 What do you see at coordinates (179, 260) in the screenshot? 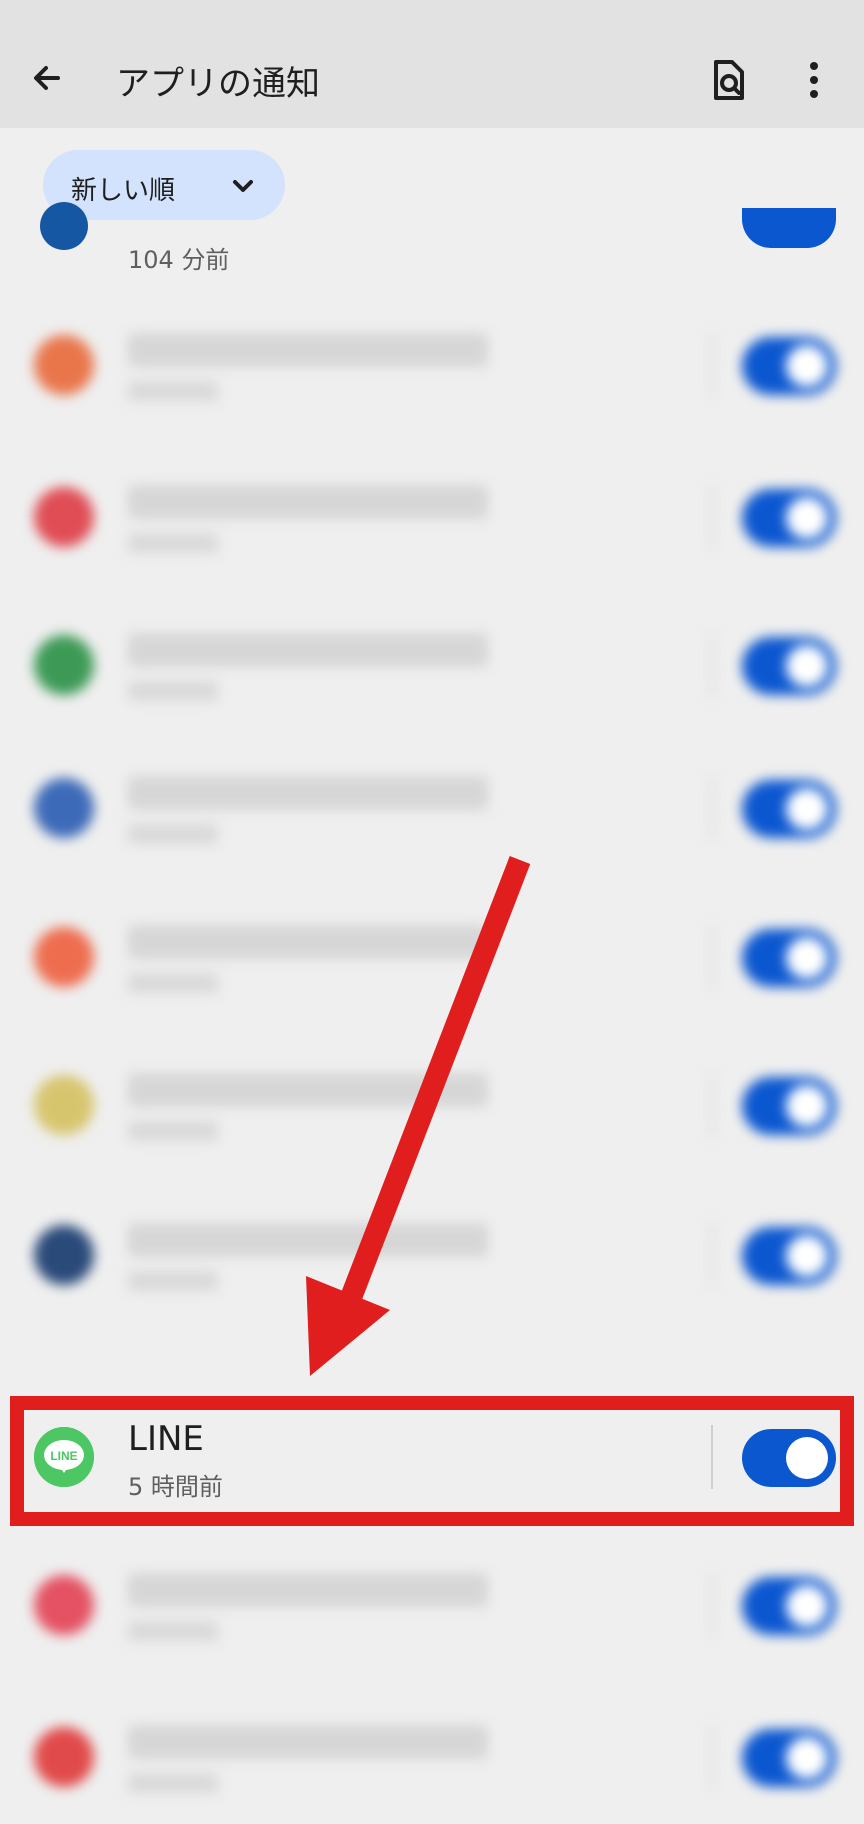
I see `app-last-notified: 104 分前` at bounding box center [179, 260].